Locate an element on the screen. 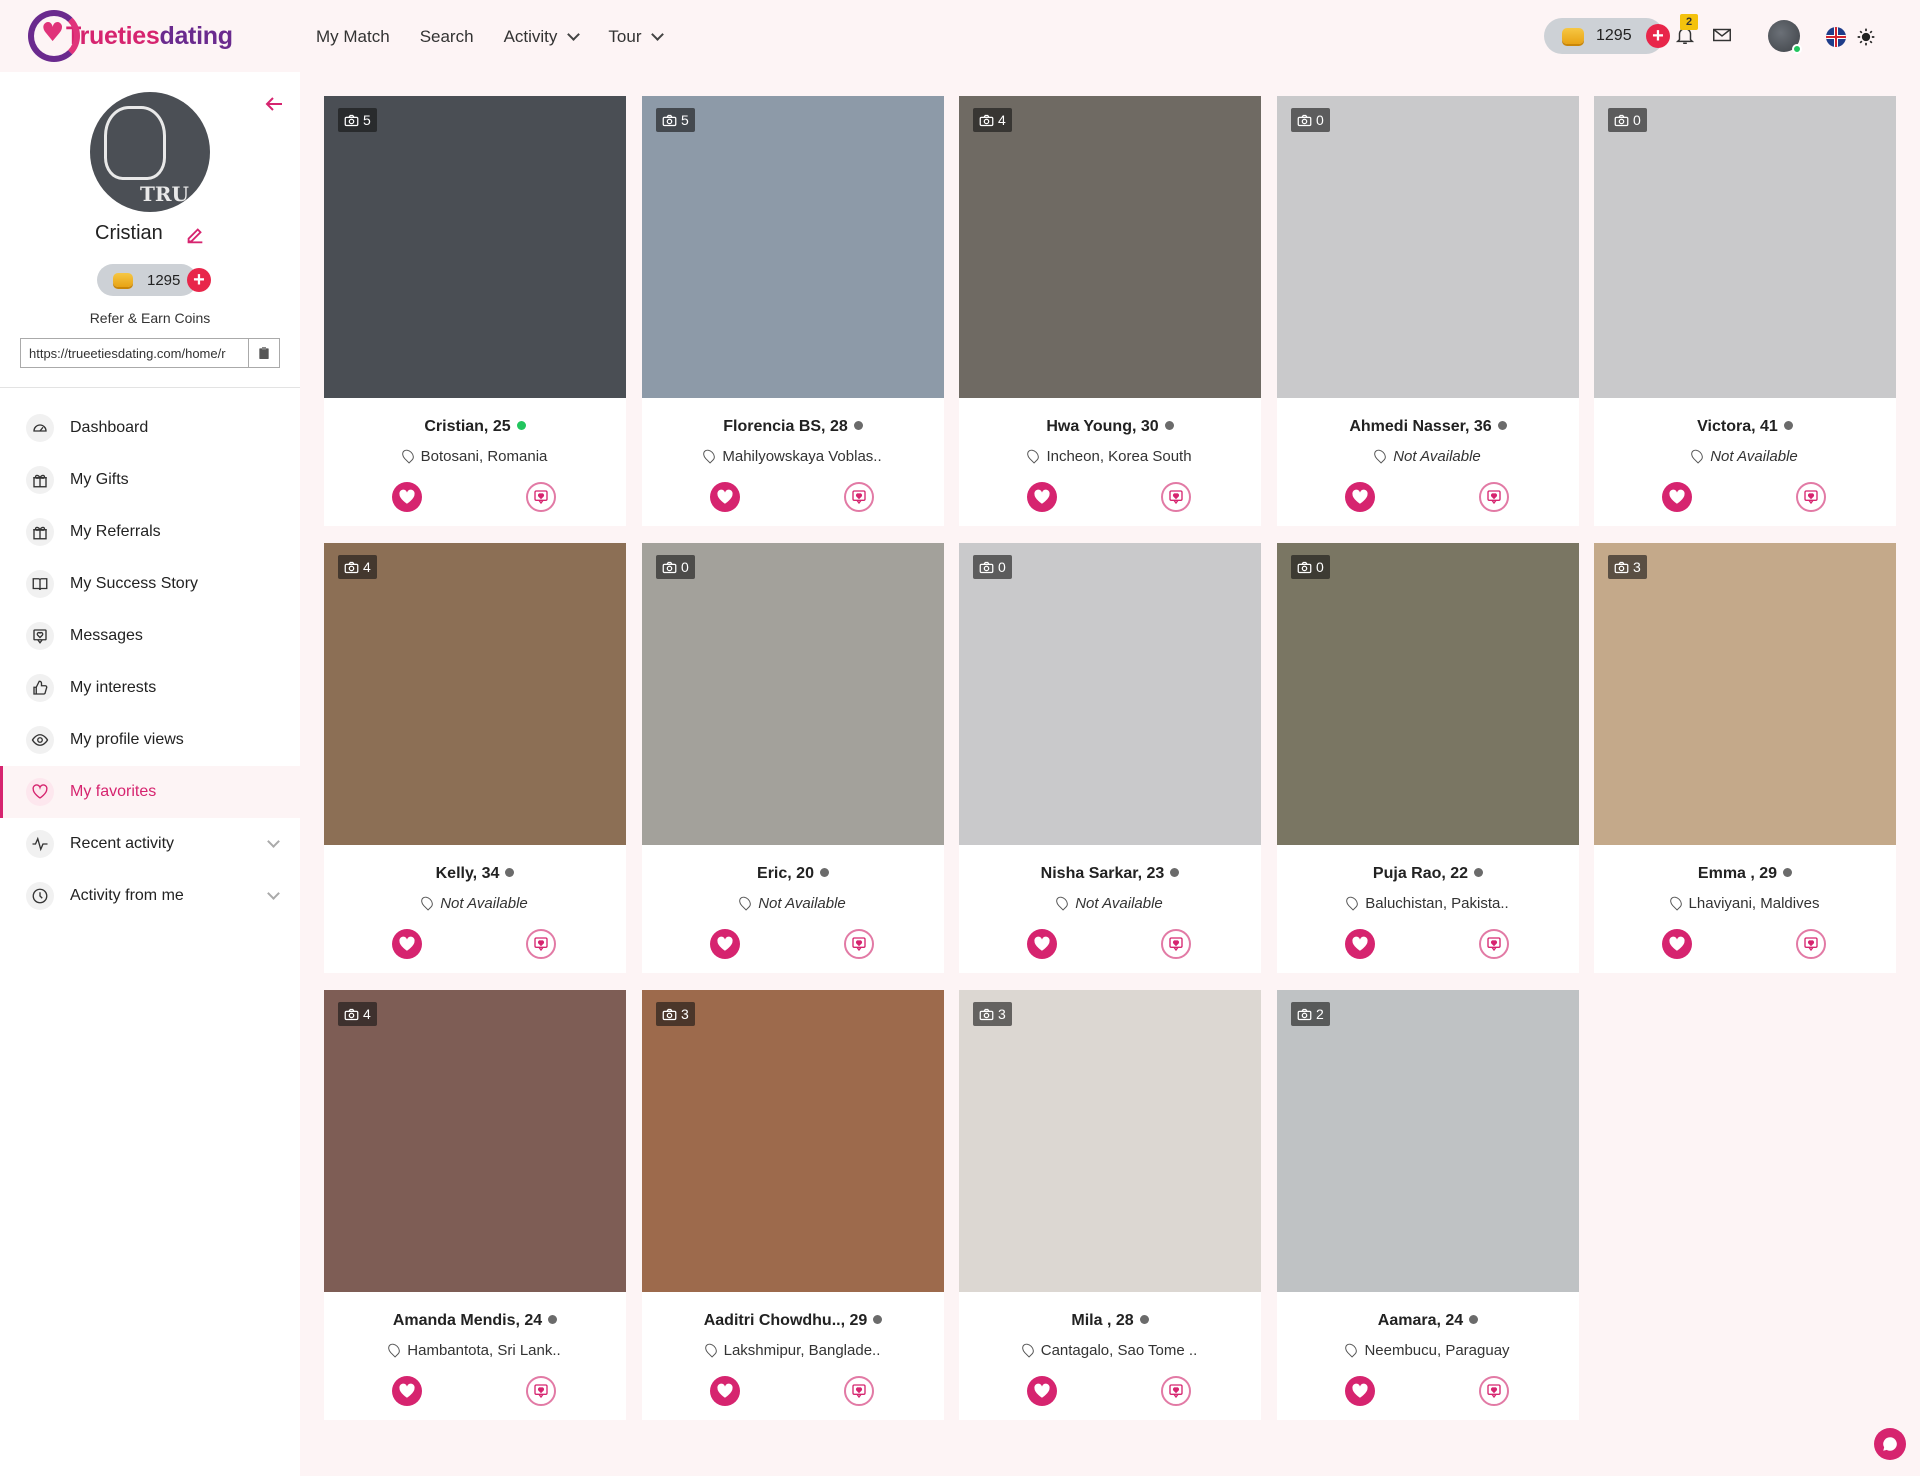 Image resolution: width=1920 pixels, height=1476 pixels. profile-card: 3 Emma , 29 Lhaviyani, Maldives is located at coordinates (1745, 758).